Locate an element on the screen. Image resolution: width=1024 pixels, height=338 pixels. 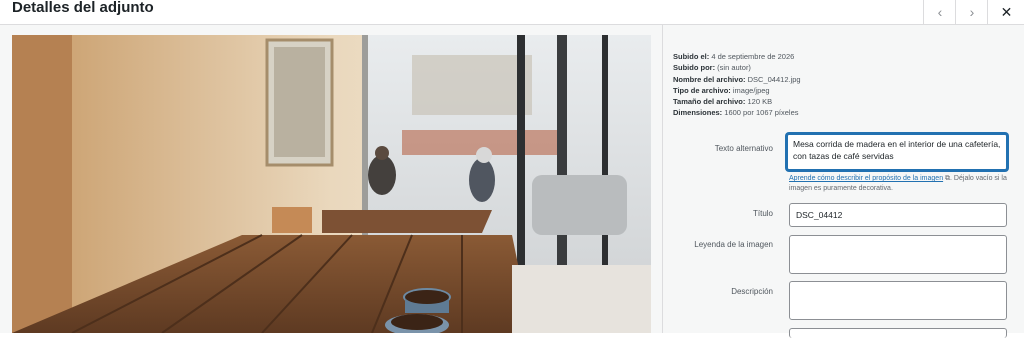
description-field is located at coordinates (898, 300).